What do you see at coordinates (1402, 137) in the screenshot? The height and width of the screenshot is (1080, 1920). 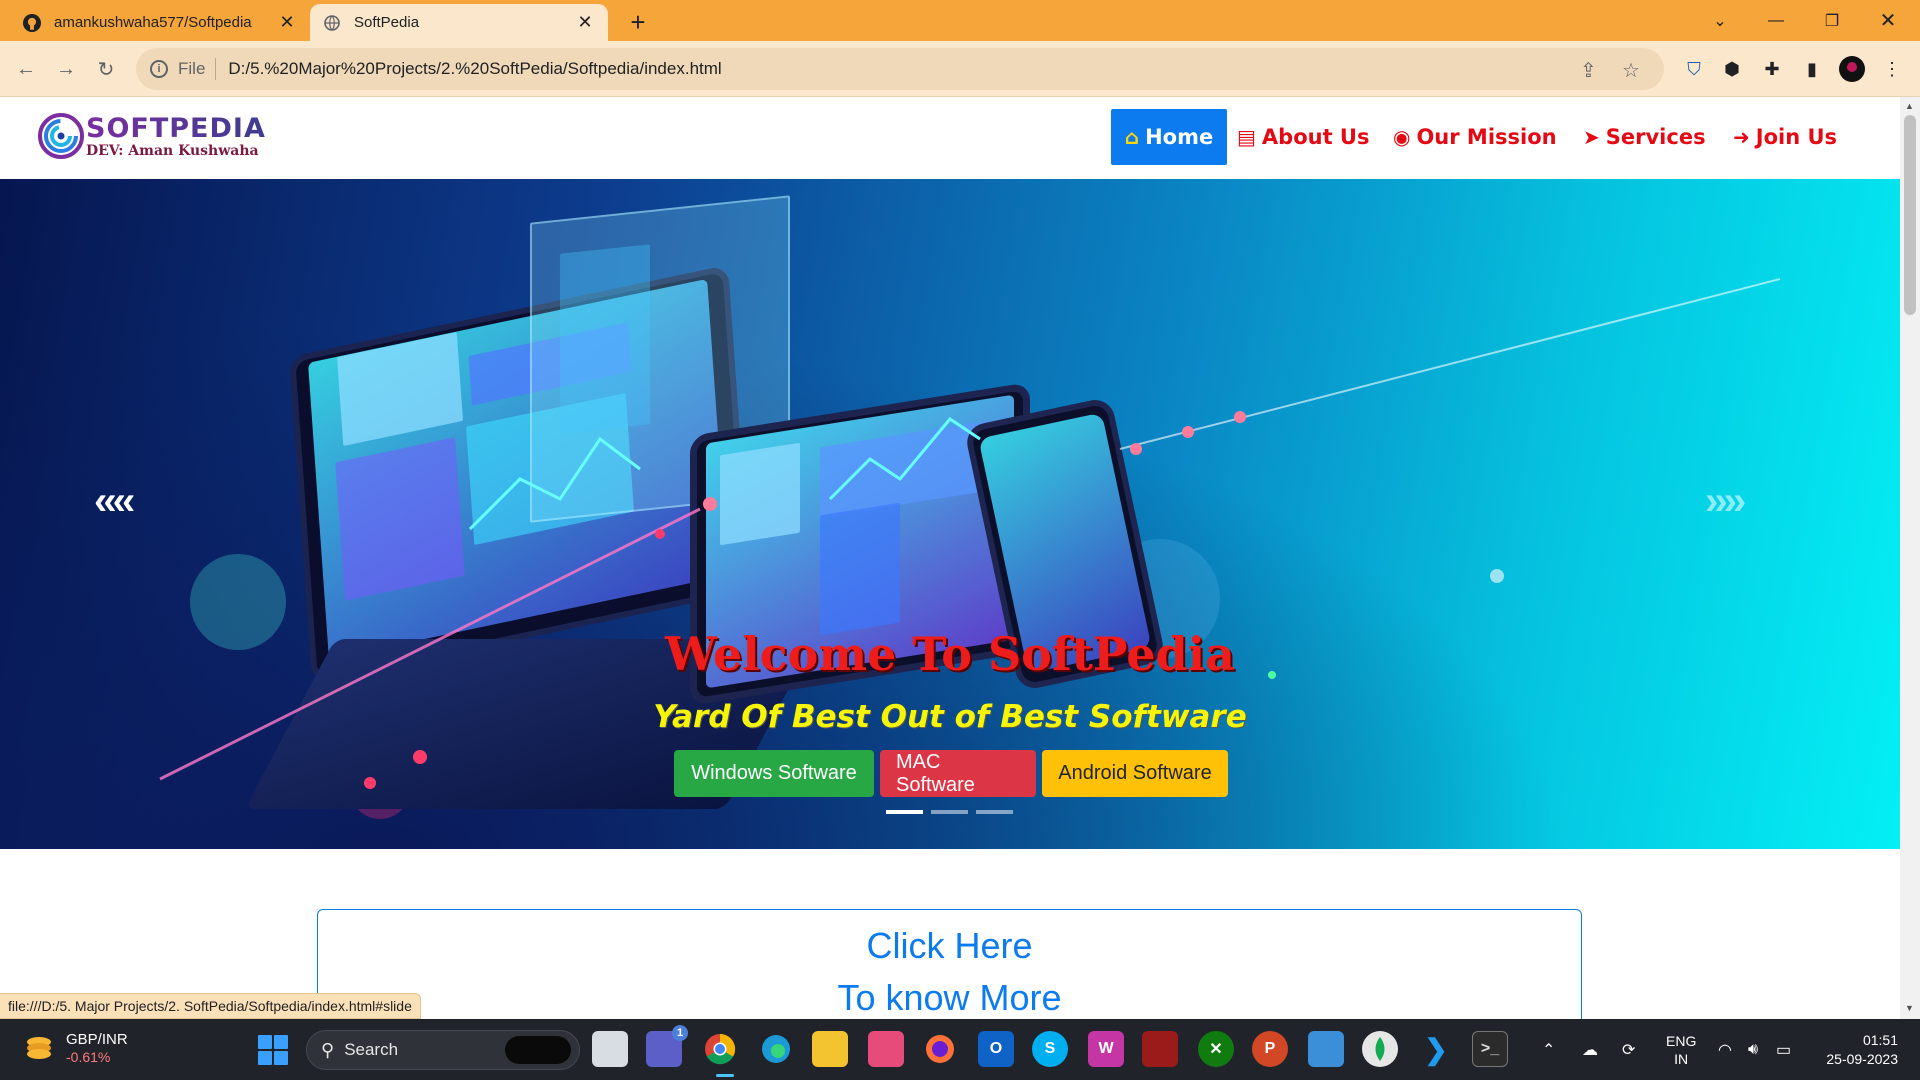 I see `target-icon: ◉` at bounding box center [1402, 137].